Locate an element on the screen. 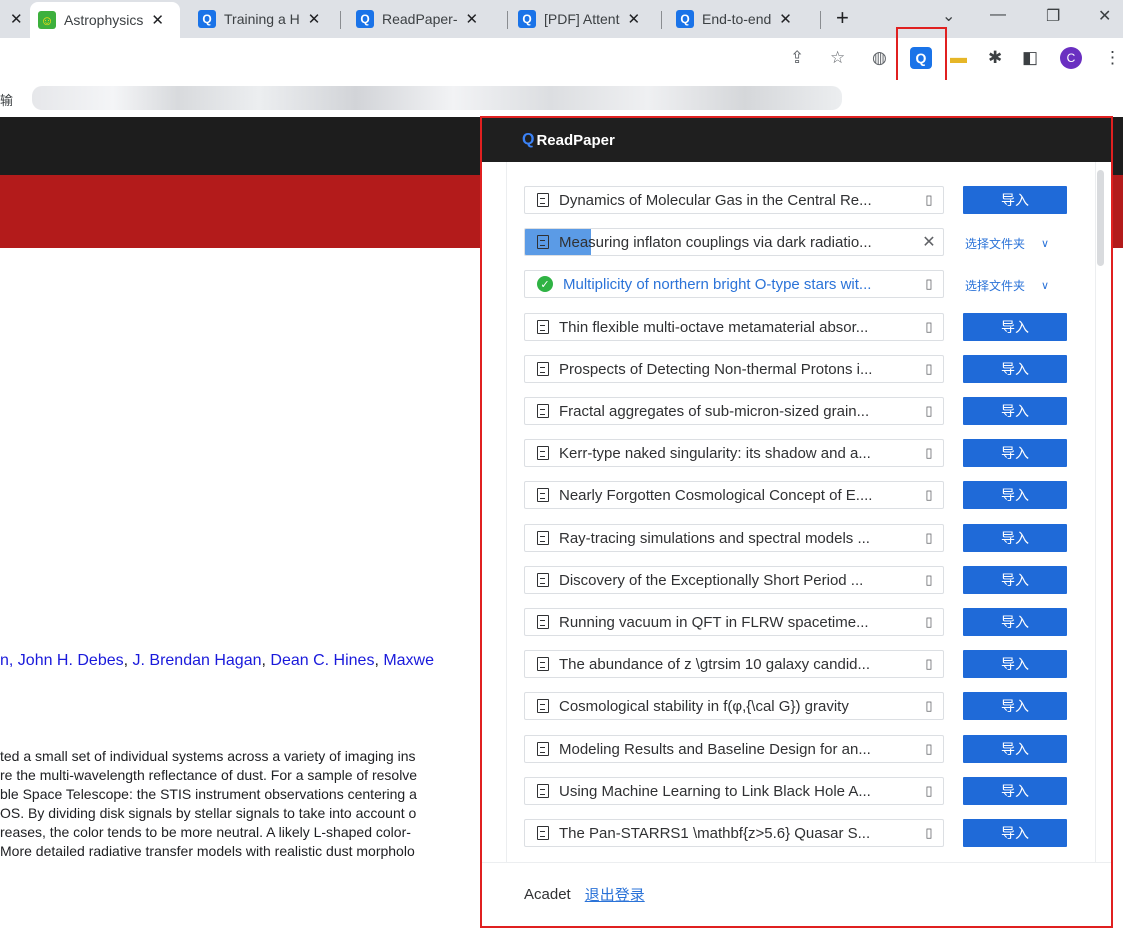 The image size is (1123, 940). tab-label: Training a H is located at coordinates (262, 19).